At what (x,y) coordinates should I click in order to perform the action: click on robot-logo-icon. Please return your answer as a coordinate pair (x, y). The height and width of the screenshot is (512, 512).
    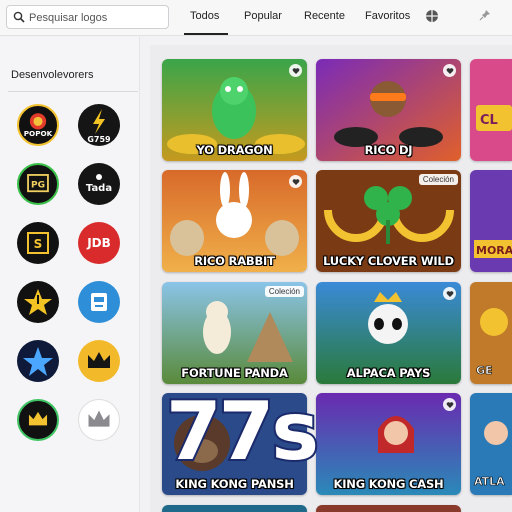
    Looking at the image, I should click on (99, 302).